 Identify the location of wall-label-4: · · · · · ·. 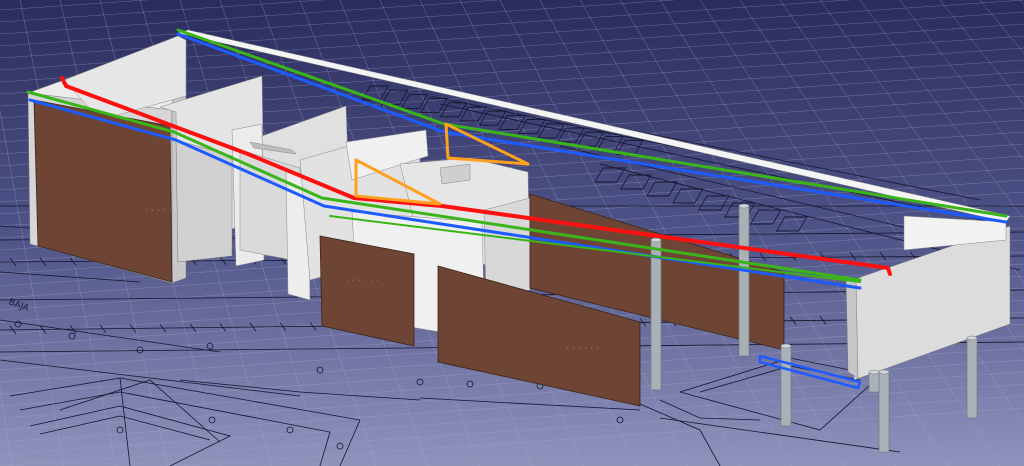
(582, 349).